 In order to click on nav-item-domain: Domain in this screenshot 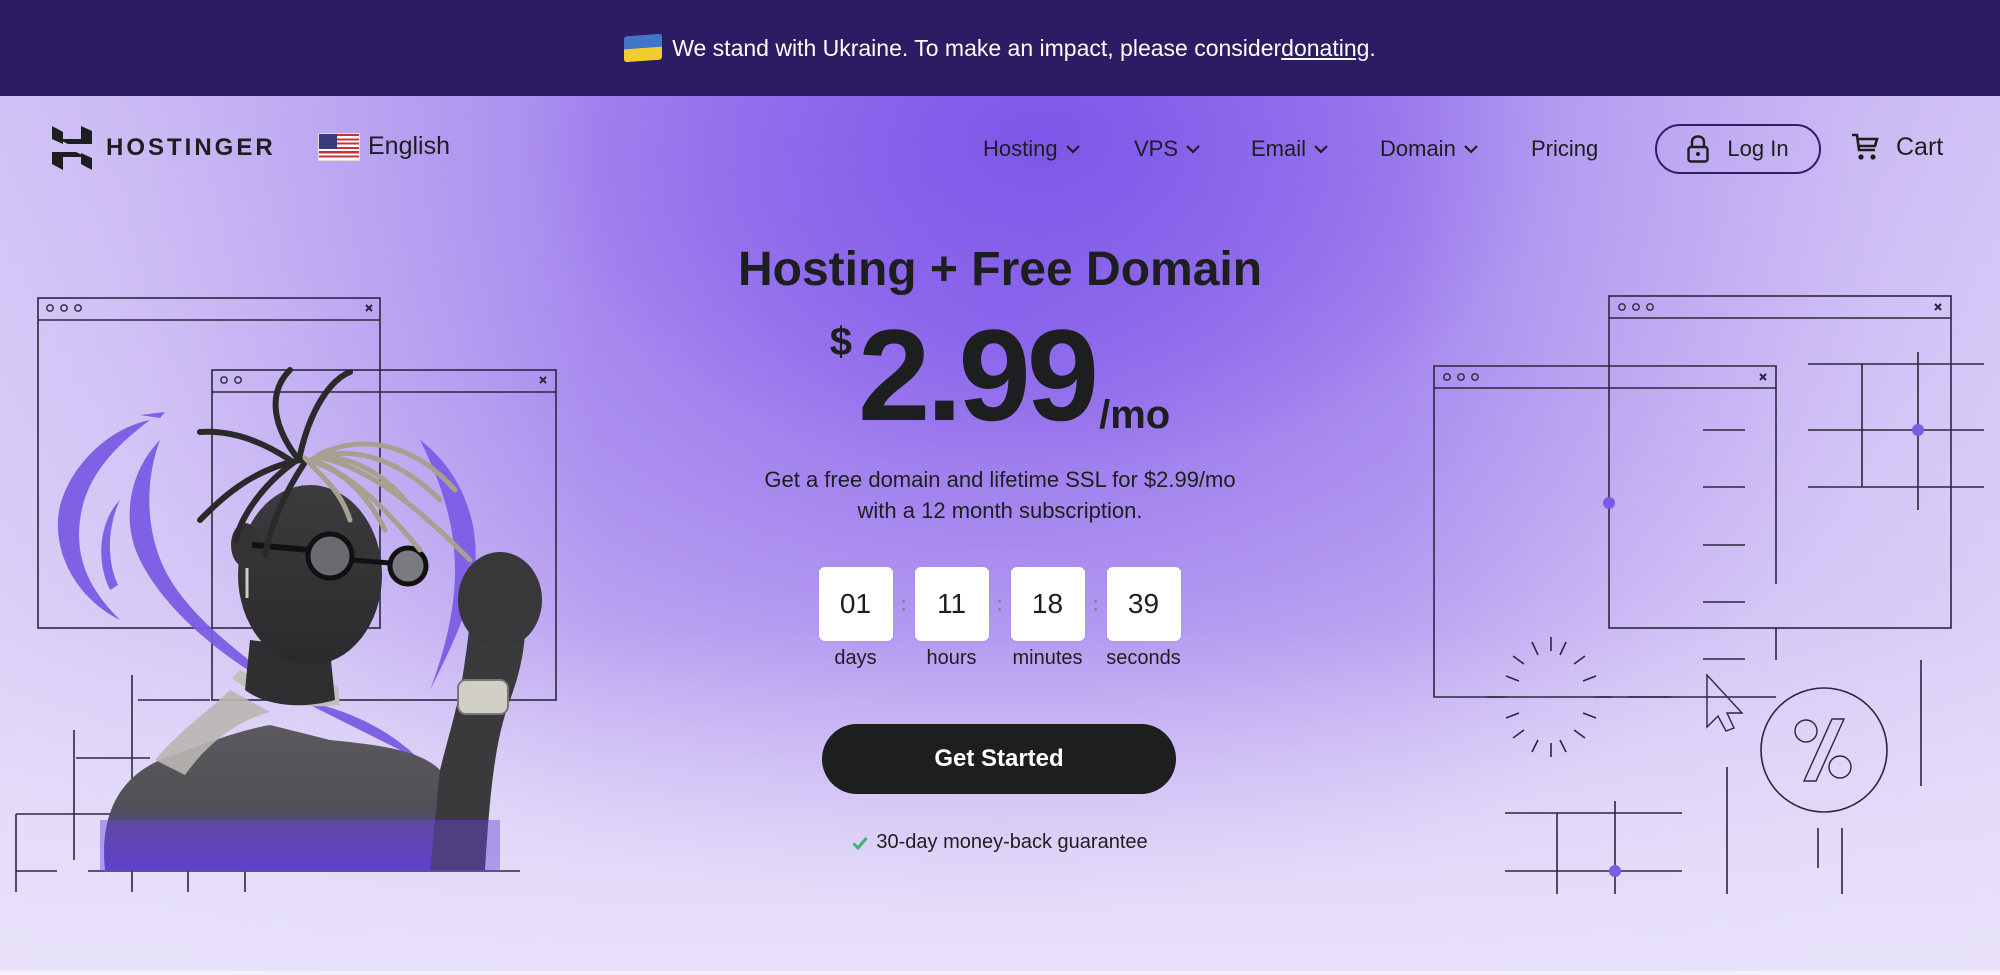, I will do `click(1429, 149)`.